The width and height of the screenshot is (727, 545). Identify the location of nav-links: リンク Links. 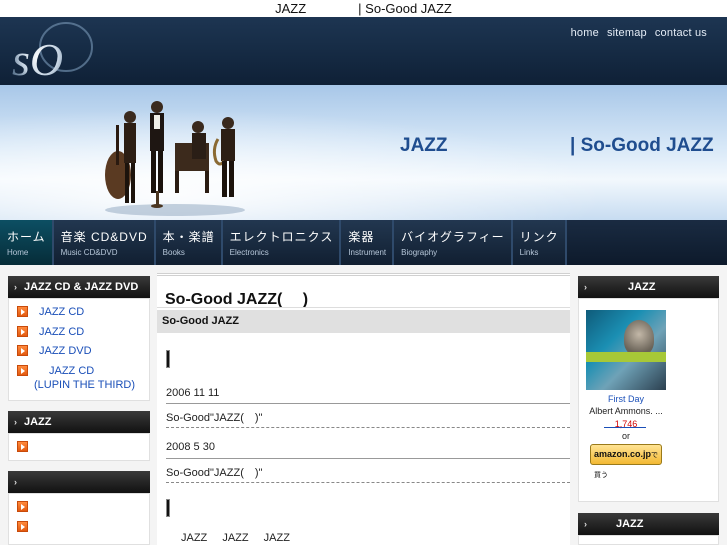
(539, 242).